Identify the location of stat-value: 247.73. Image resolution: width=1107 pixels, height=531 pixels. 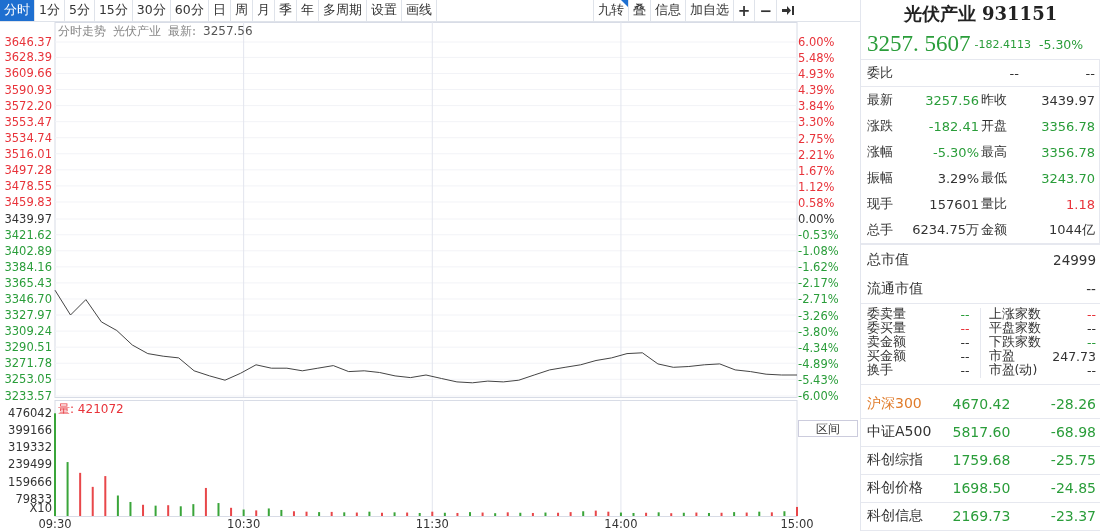
(1074, 357).